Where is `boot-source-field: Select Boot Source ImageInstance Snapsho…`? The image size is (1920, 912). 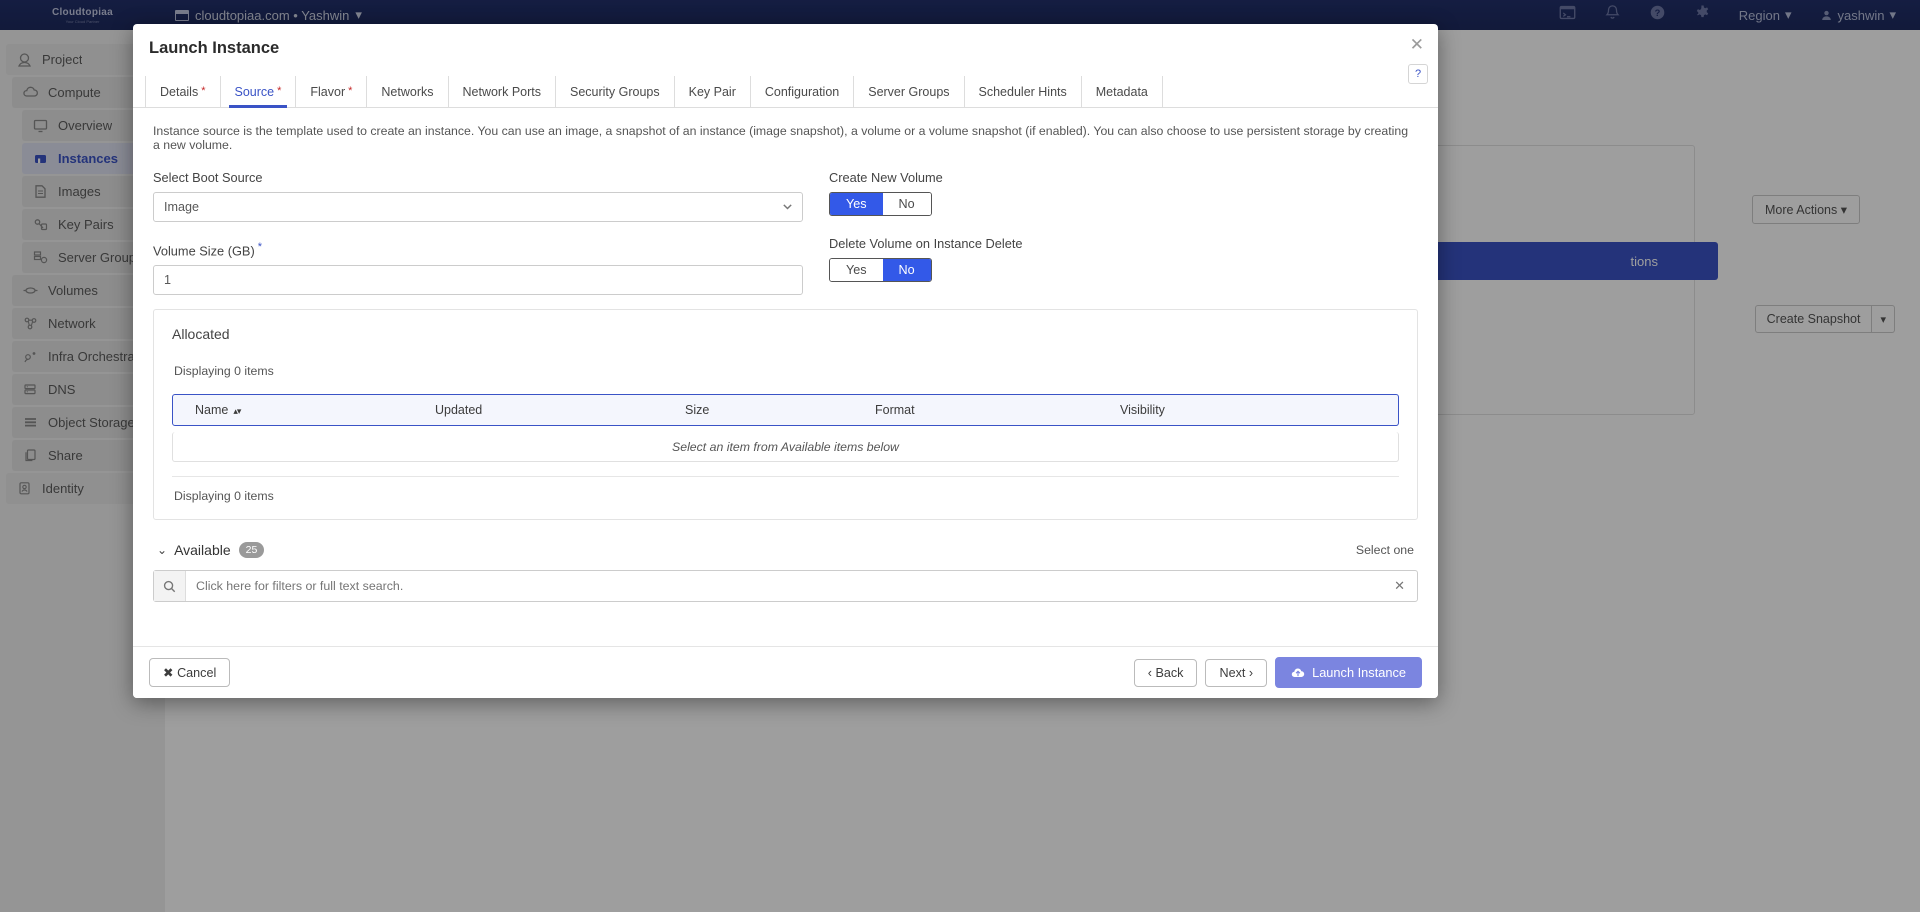 boot-source-field: Select Boot Source ImageInstance Snapsho… is located at coordinates (478, 196).